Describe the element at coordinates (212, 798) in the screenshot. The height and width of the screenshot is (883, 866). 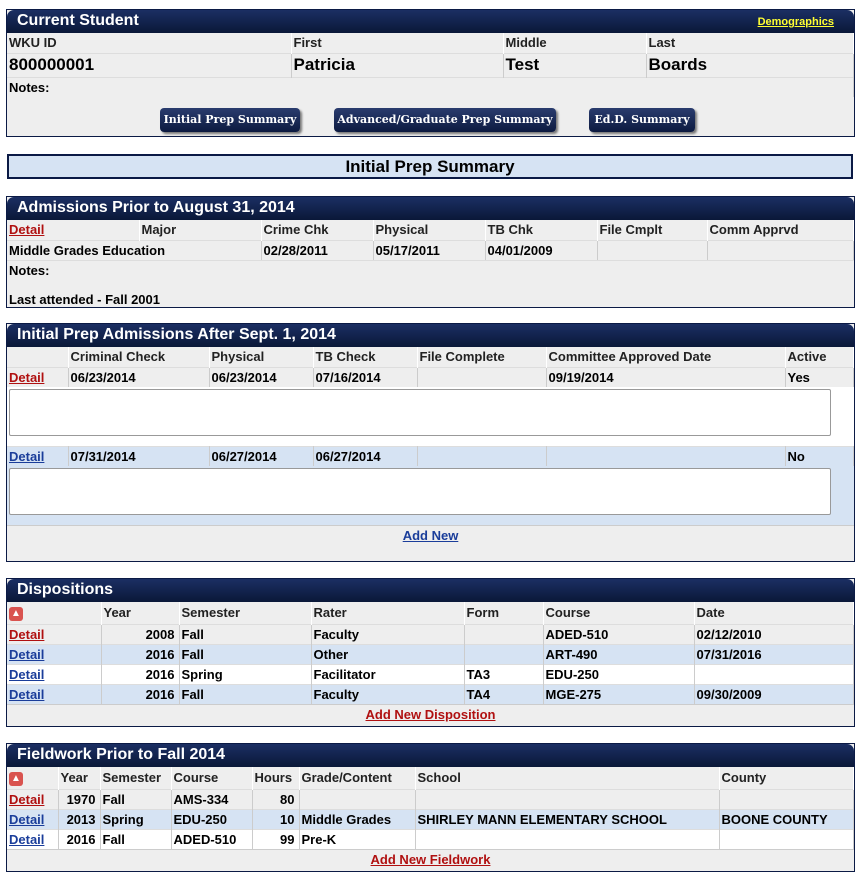
I see `cell: AMS-334` at that location.